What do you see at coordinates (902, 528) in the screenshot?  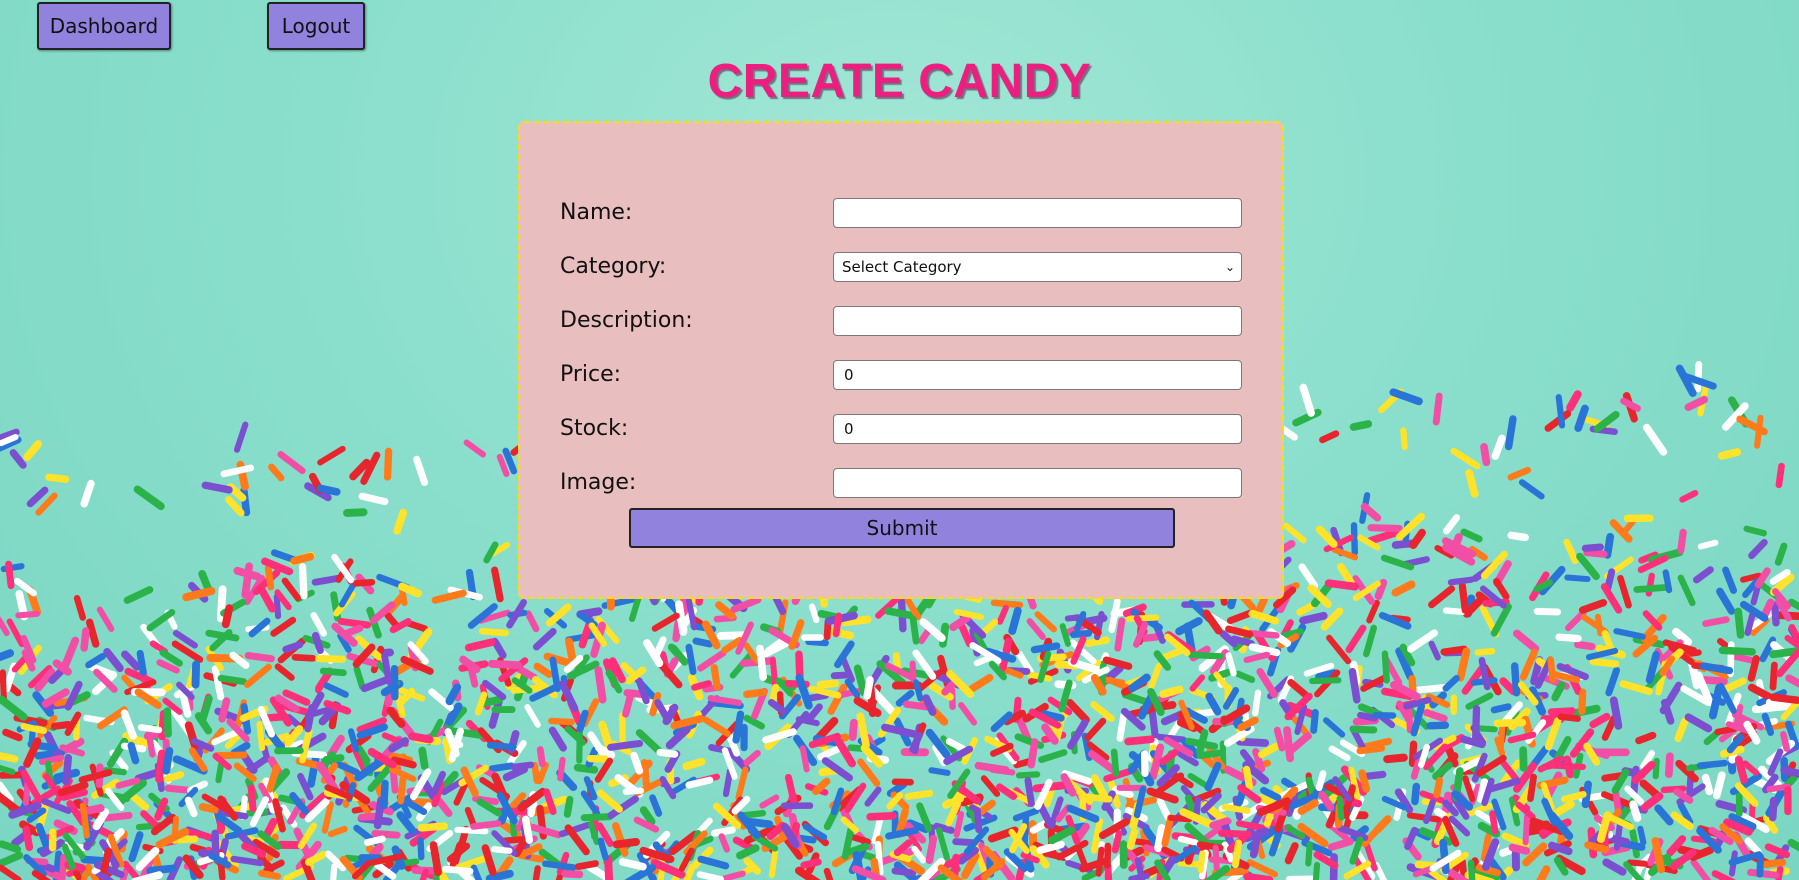 I see `submit-button: Submit` at bounding box center [902, 528].